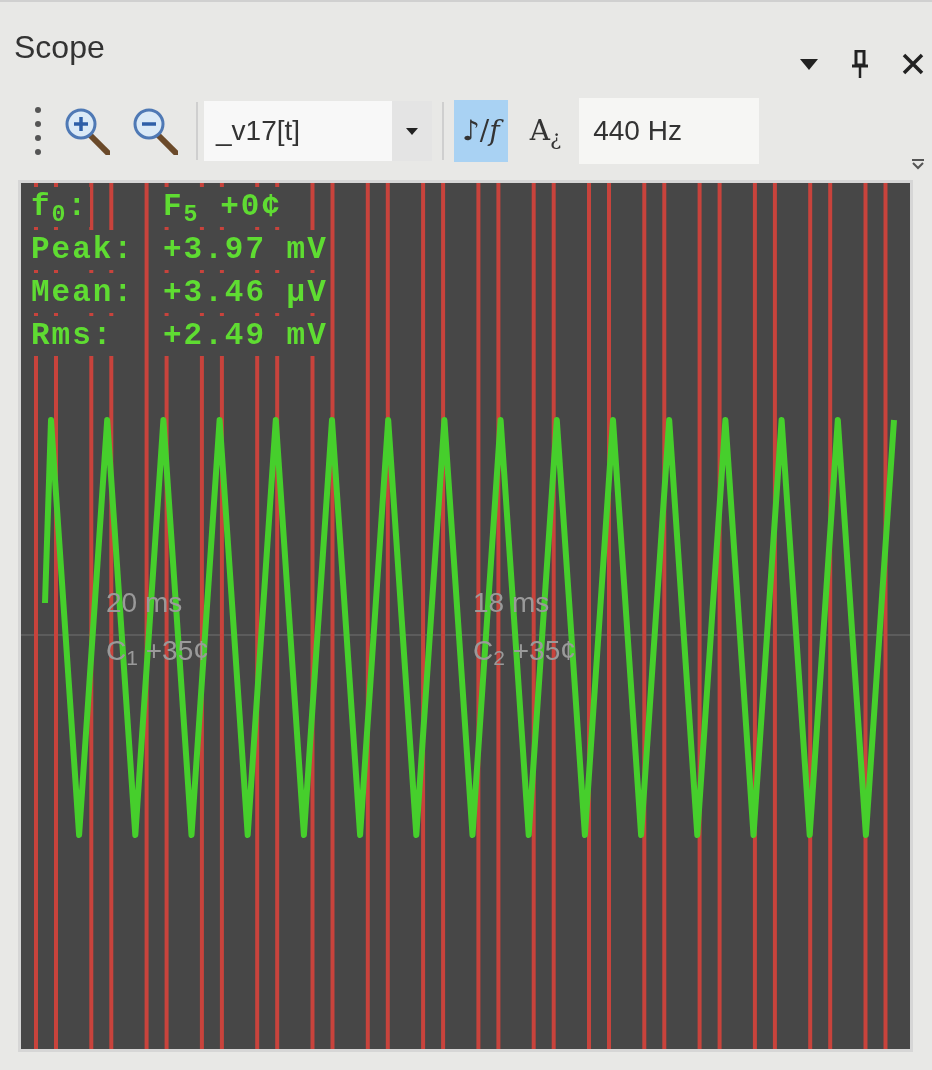 The image size is (932, 1070). Describe the element at coordinates (481, 131) in the screenshot. I see `toggle-button: ♪/f` at that location.